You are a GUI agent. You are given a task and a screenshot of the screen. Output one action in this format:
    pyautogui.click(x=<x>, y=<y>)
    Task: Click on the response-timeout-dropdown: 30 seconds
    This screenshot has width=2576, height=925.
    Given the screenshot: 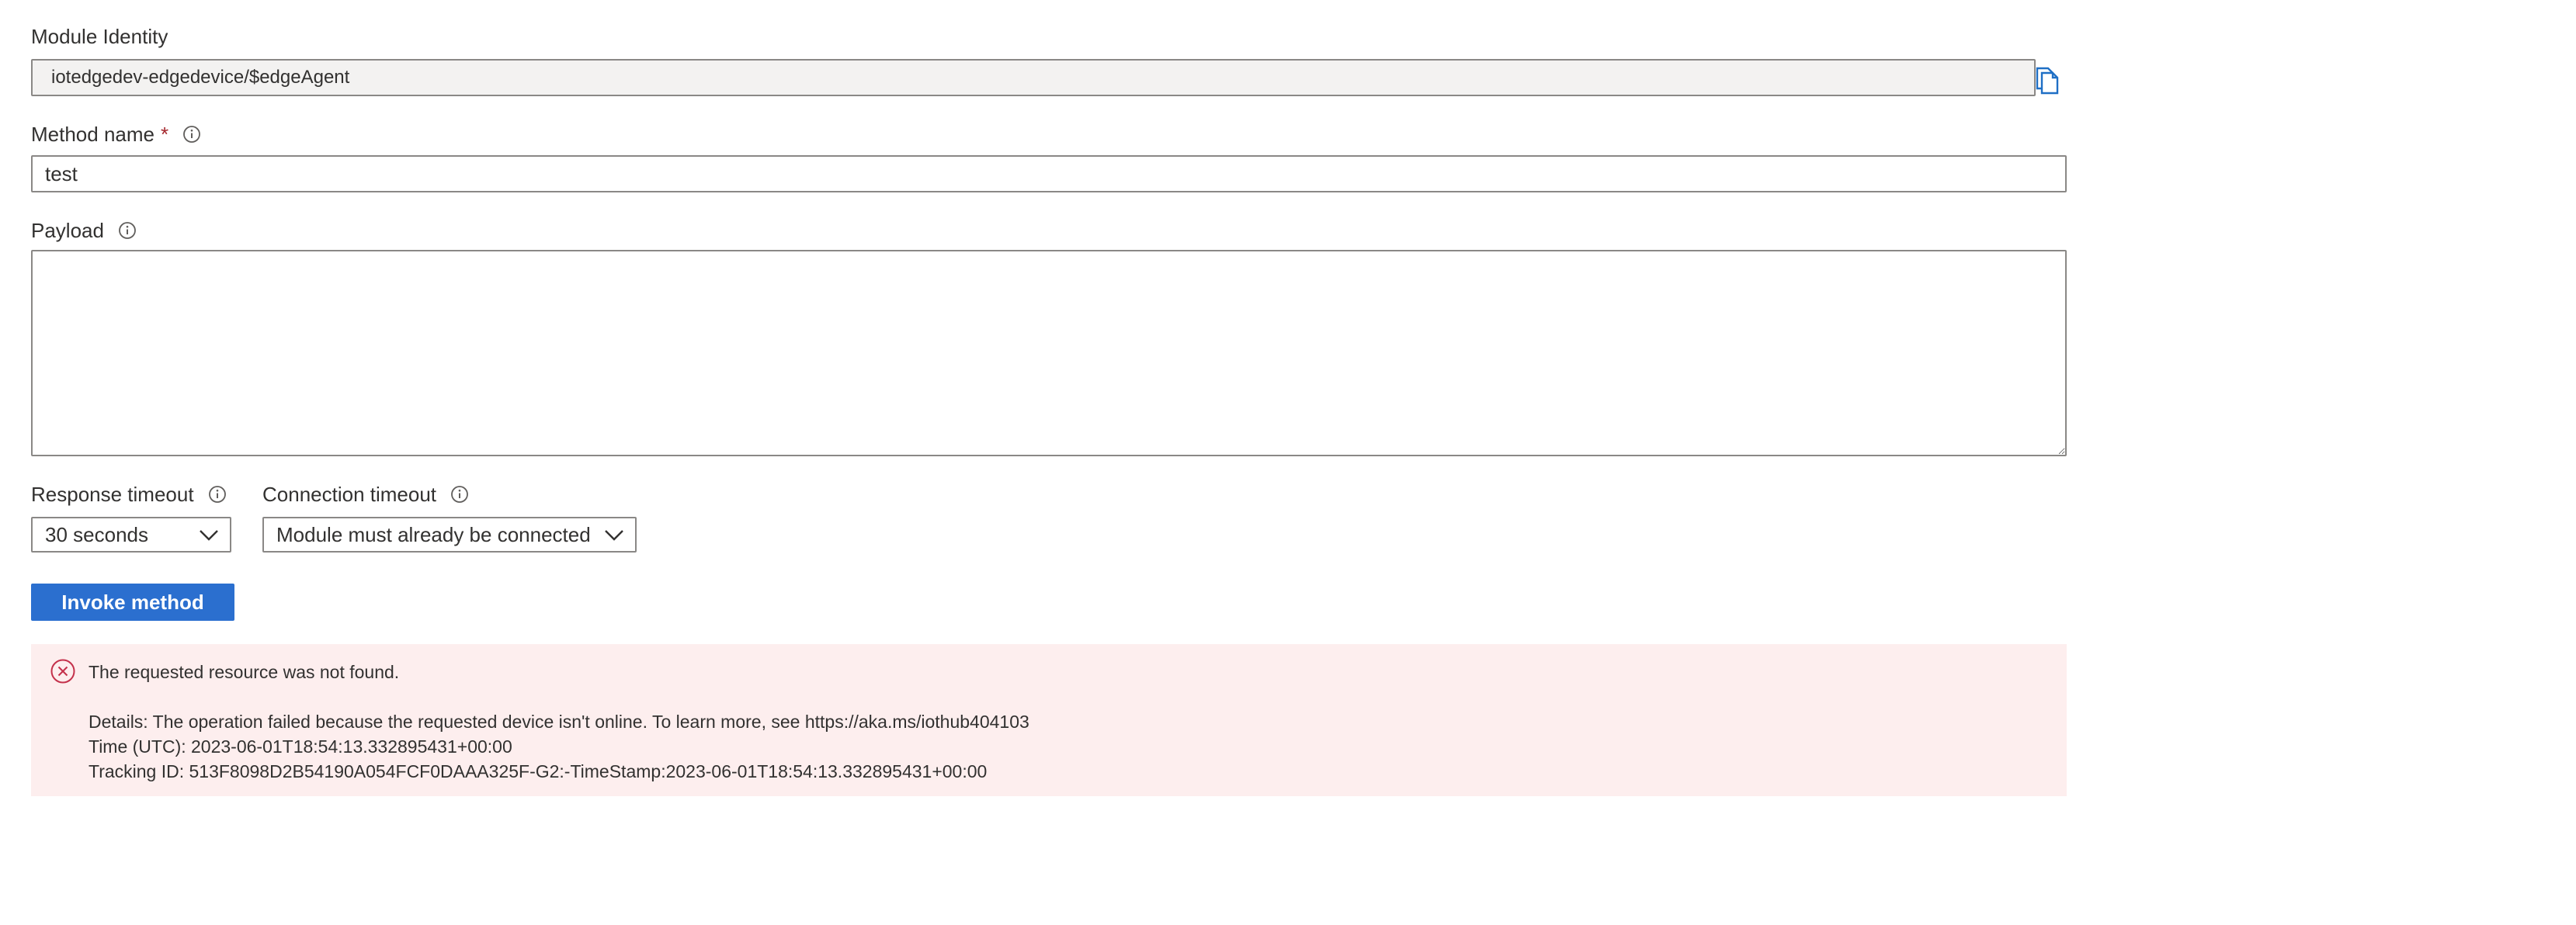 What is the action you would take?
    pyautogui.click(x=131, y=535)
    